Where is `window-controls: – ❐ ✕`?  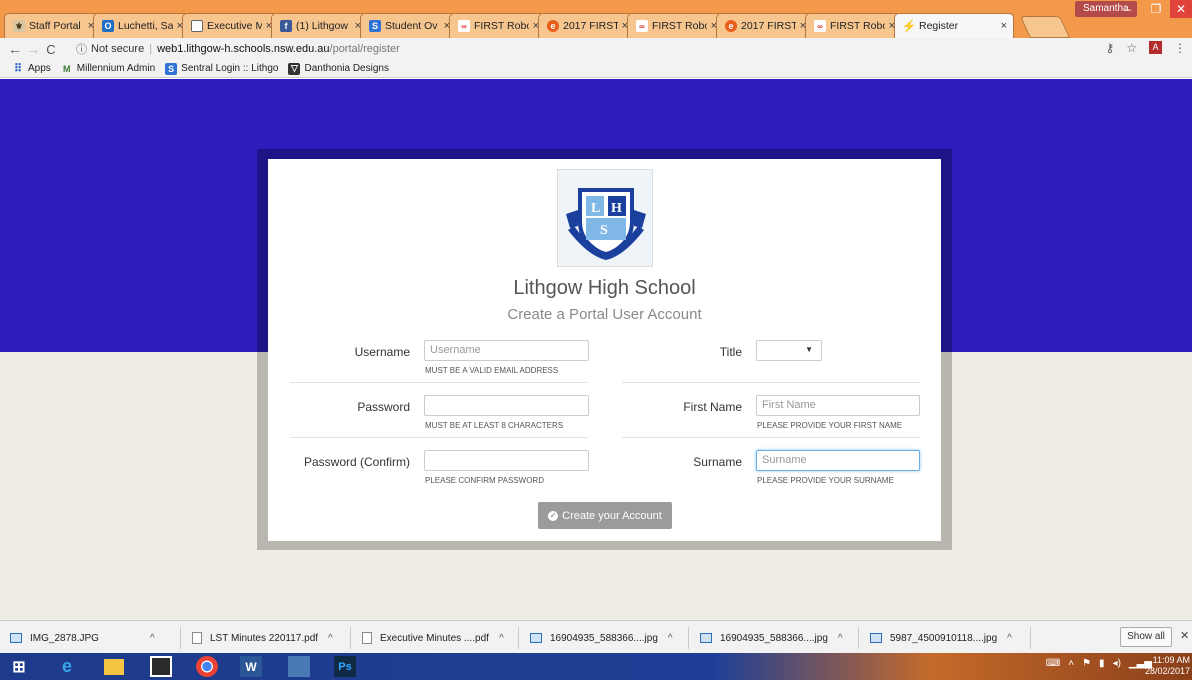
window-controls: – ❐ ✕ is located at coordinates (1153, 9).